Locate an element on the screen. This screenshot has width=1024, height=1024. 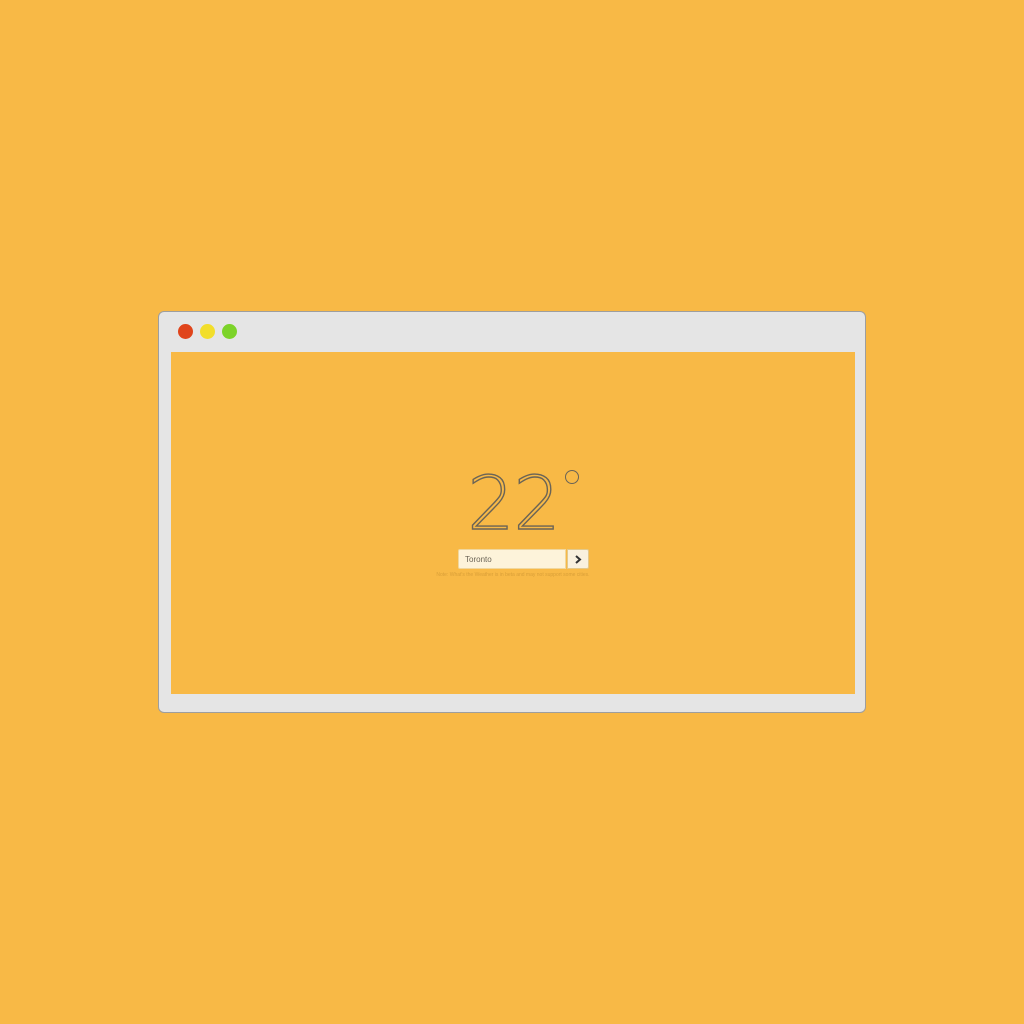
submit-button is located at coordinates (578, 559).